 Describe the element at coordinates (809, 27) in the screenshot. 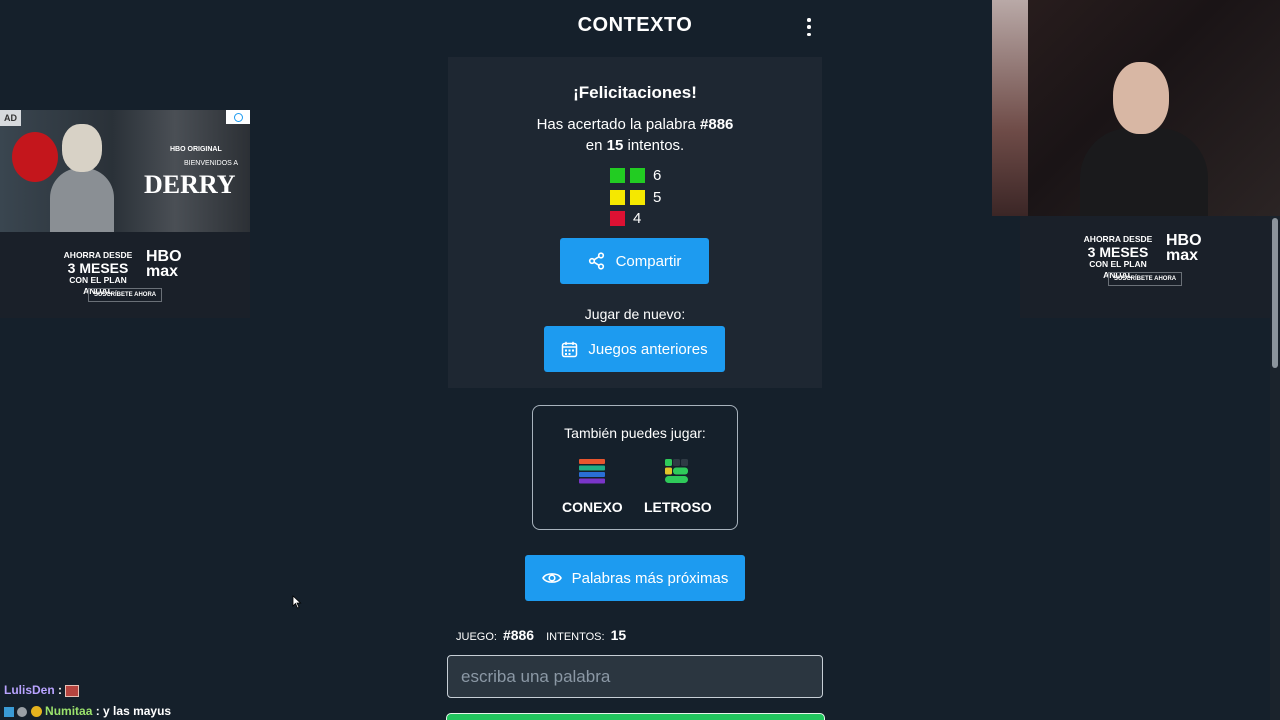

I see `kebab-menu-icon` at that location.